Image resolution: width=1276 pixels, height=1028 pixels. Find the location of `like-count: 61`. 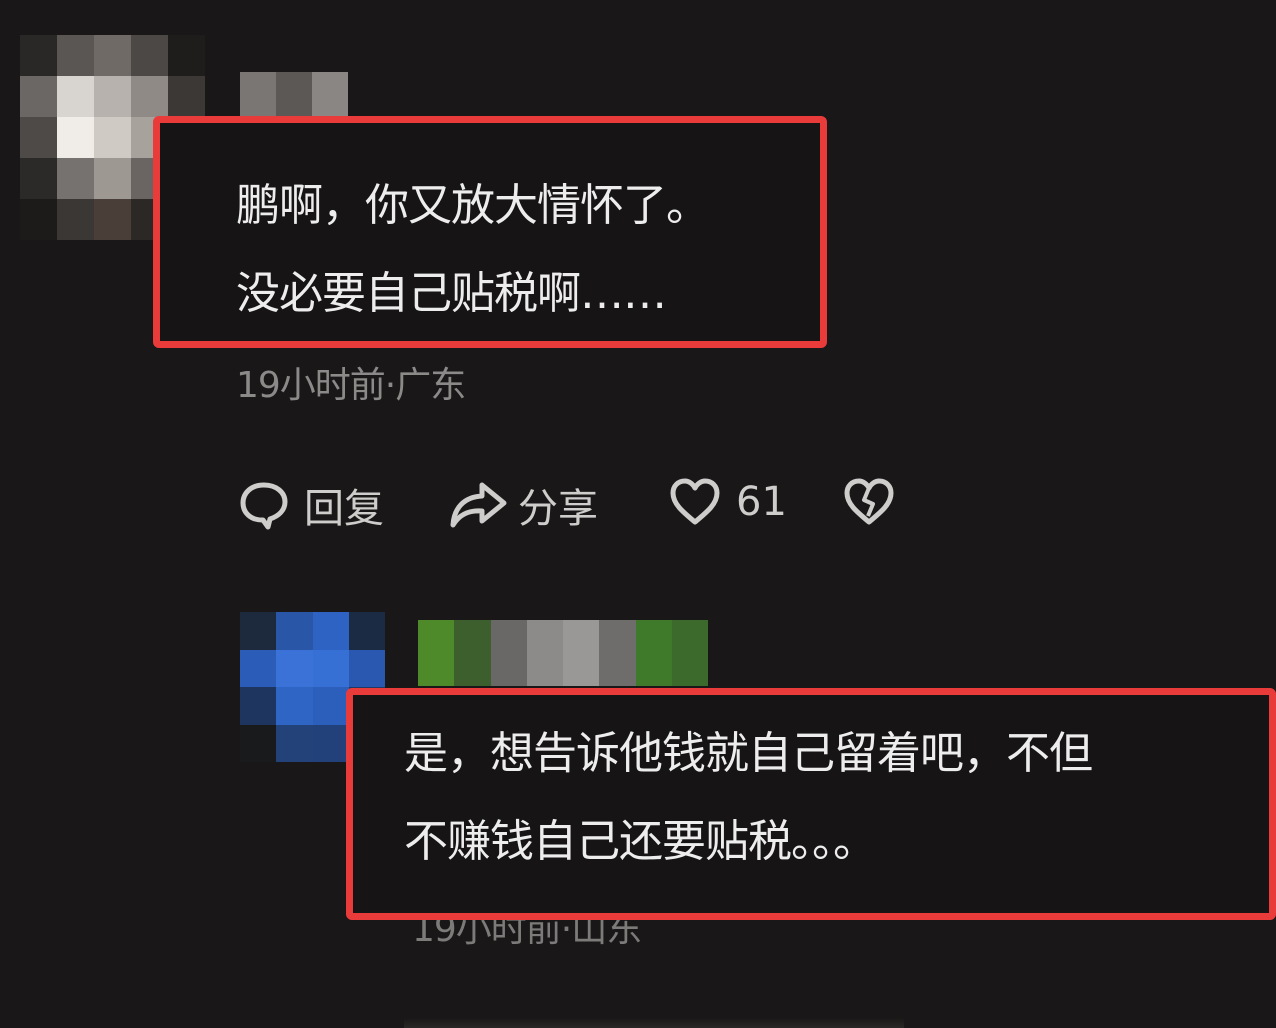

like-count: 61 is located at coordinates (761, 502).